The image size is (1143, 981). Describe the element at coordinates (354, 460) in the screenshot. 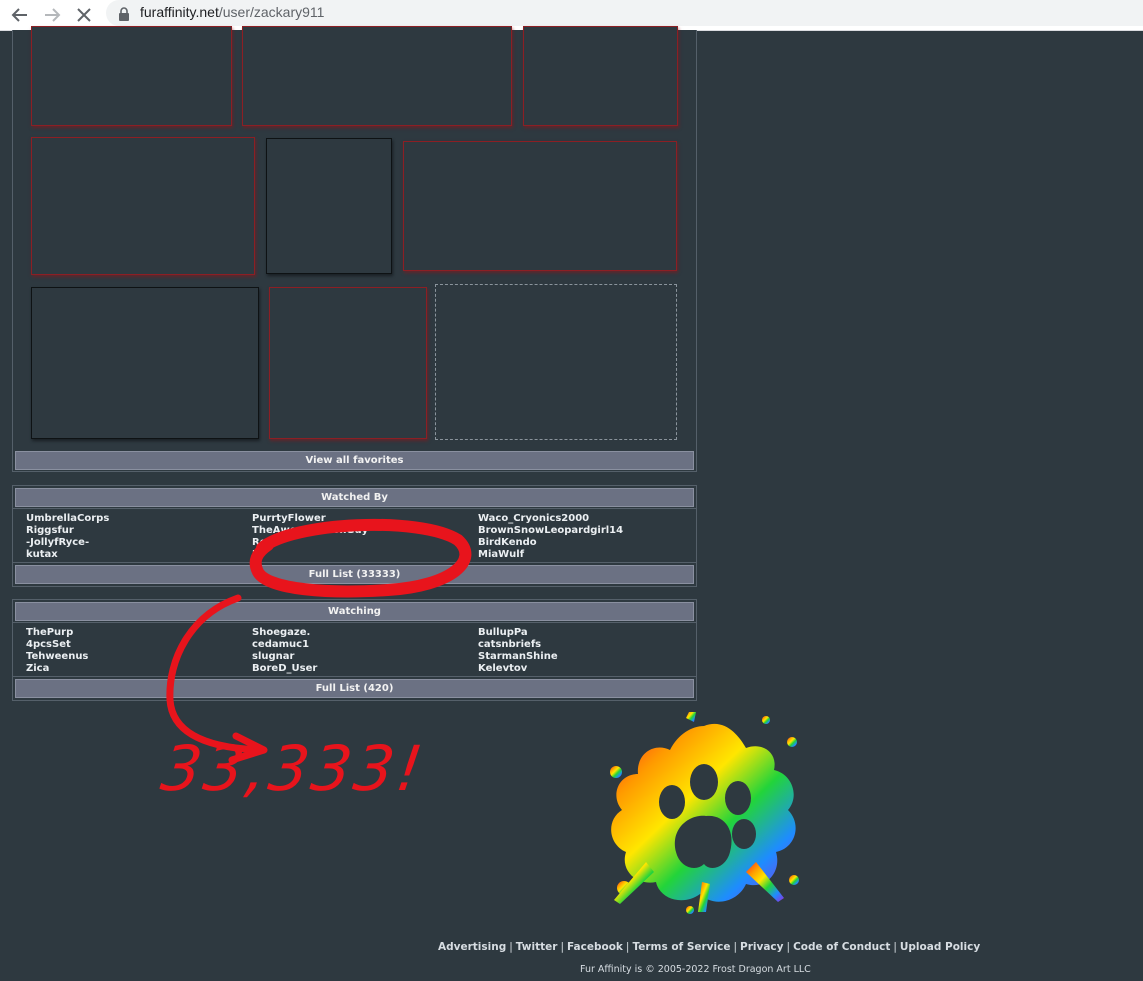

I see `view-all-favorites-button: View all favorites` at that location.